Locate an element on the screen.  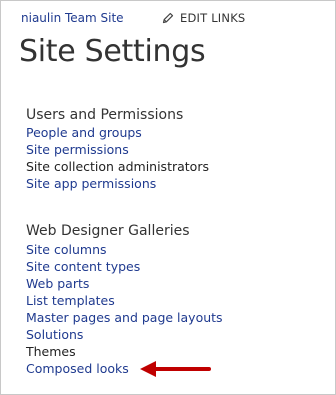
page-title: Site Settings is located at coordinates (112, 51).